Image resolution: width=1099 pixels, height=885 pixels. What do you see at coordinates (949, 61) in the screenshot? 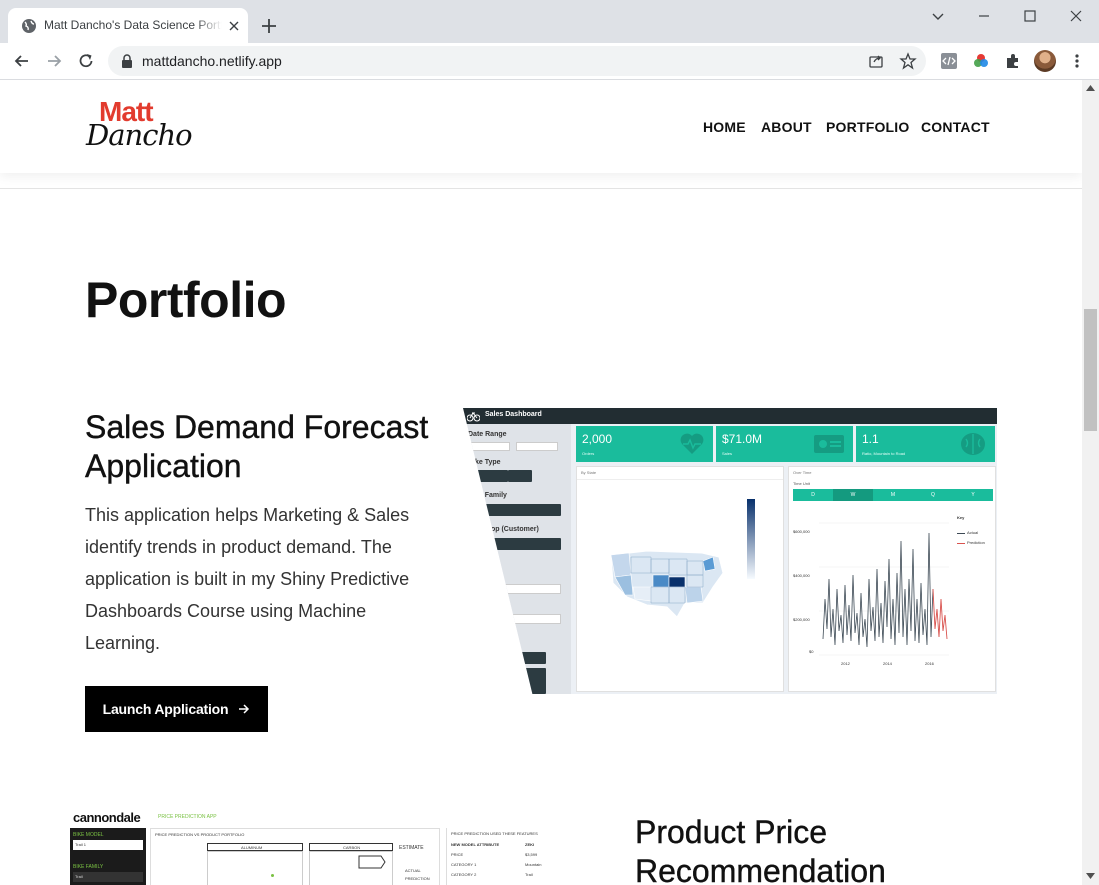
I see `code-extension-icon` at bounding box center [949, 61].